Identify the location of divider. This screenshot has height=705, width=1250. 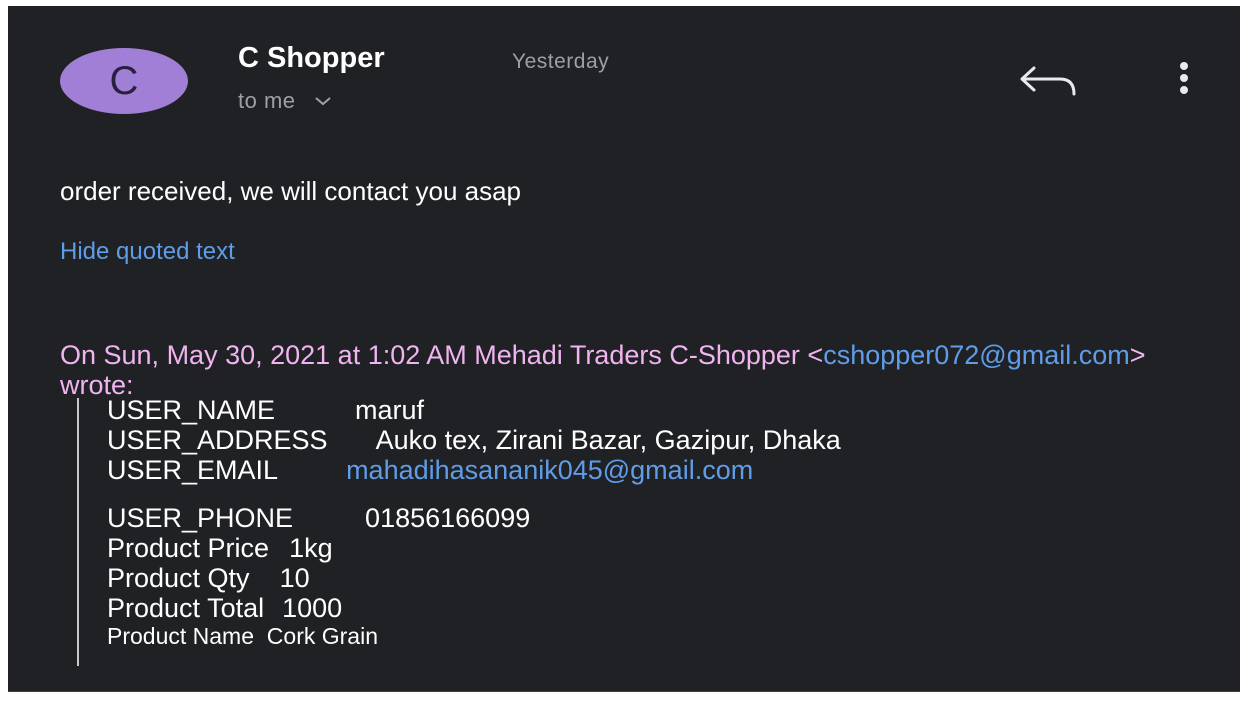
(624, 691).